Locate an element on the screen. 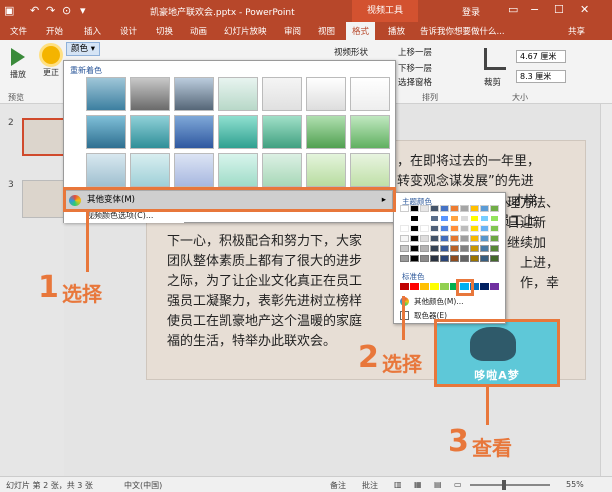  width-input: 8.3 厘米 is located at coordinates (541, 76).